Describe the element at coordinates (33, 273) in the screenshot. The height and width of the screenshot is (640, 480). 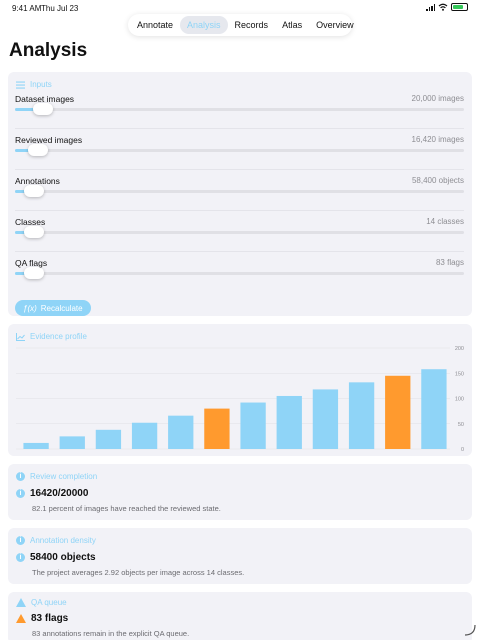
I see `qa-flags-slider-thumb` at that location.